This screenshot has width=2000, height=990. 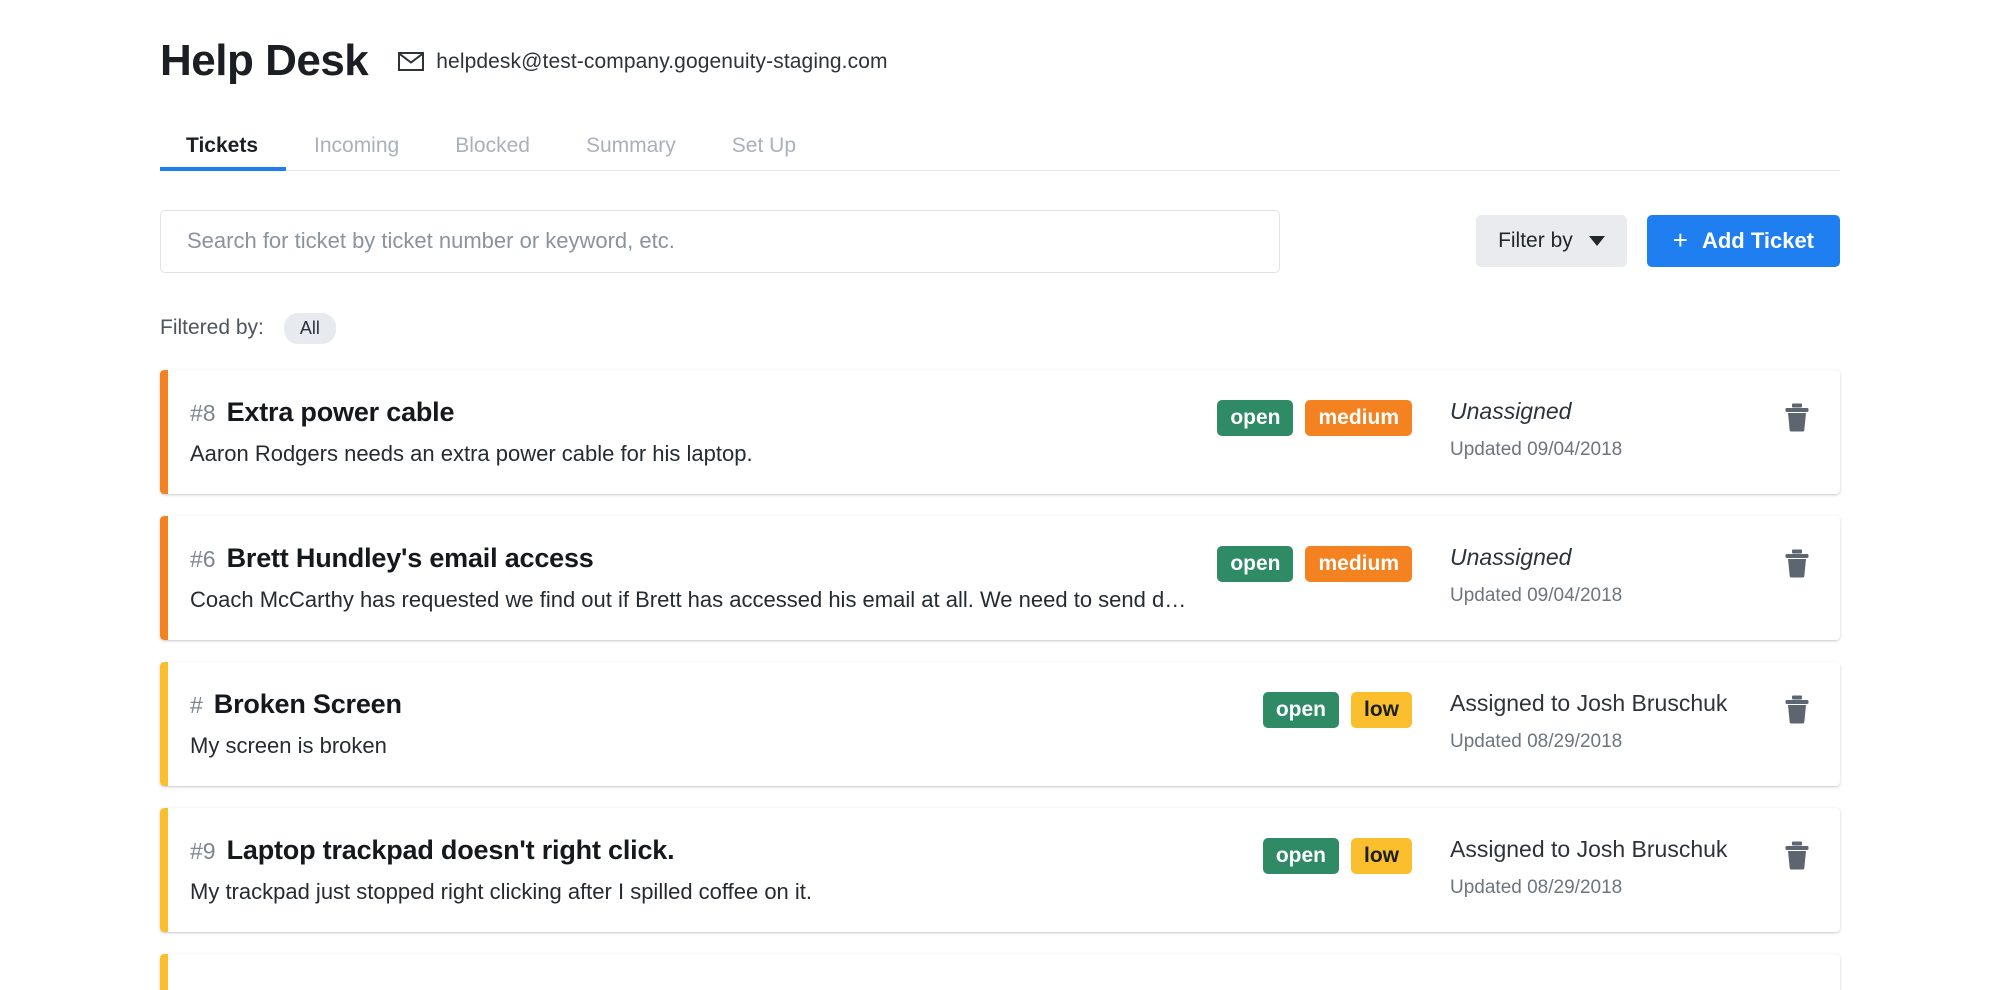 What do you see at coordinates (288, 745) in the screenshot?
I see `ticket-description: My screen is broken` at bounding box center [288, 745].